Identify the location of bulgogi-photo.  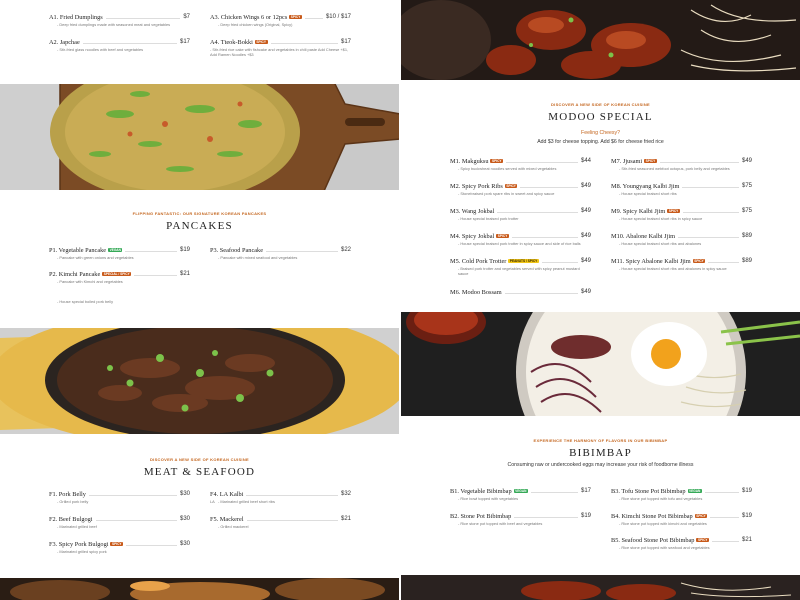
(199, 381).